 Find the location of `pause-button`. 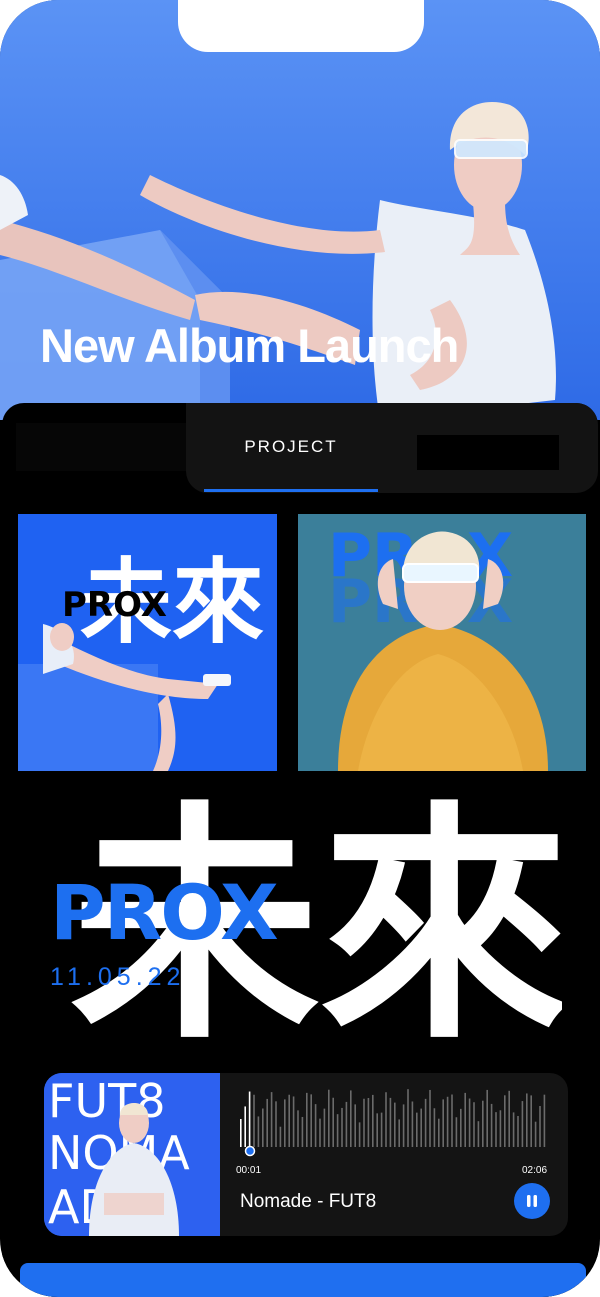

pause-button is located at coordinates (532, 1201).